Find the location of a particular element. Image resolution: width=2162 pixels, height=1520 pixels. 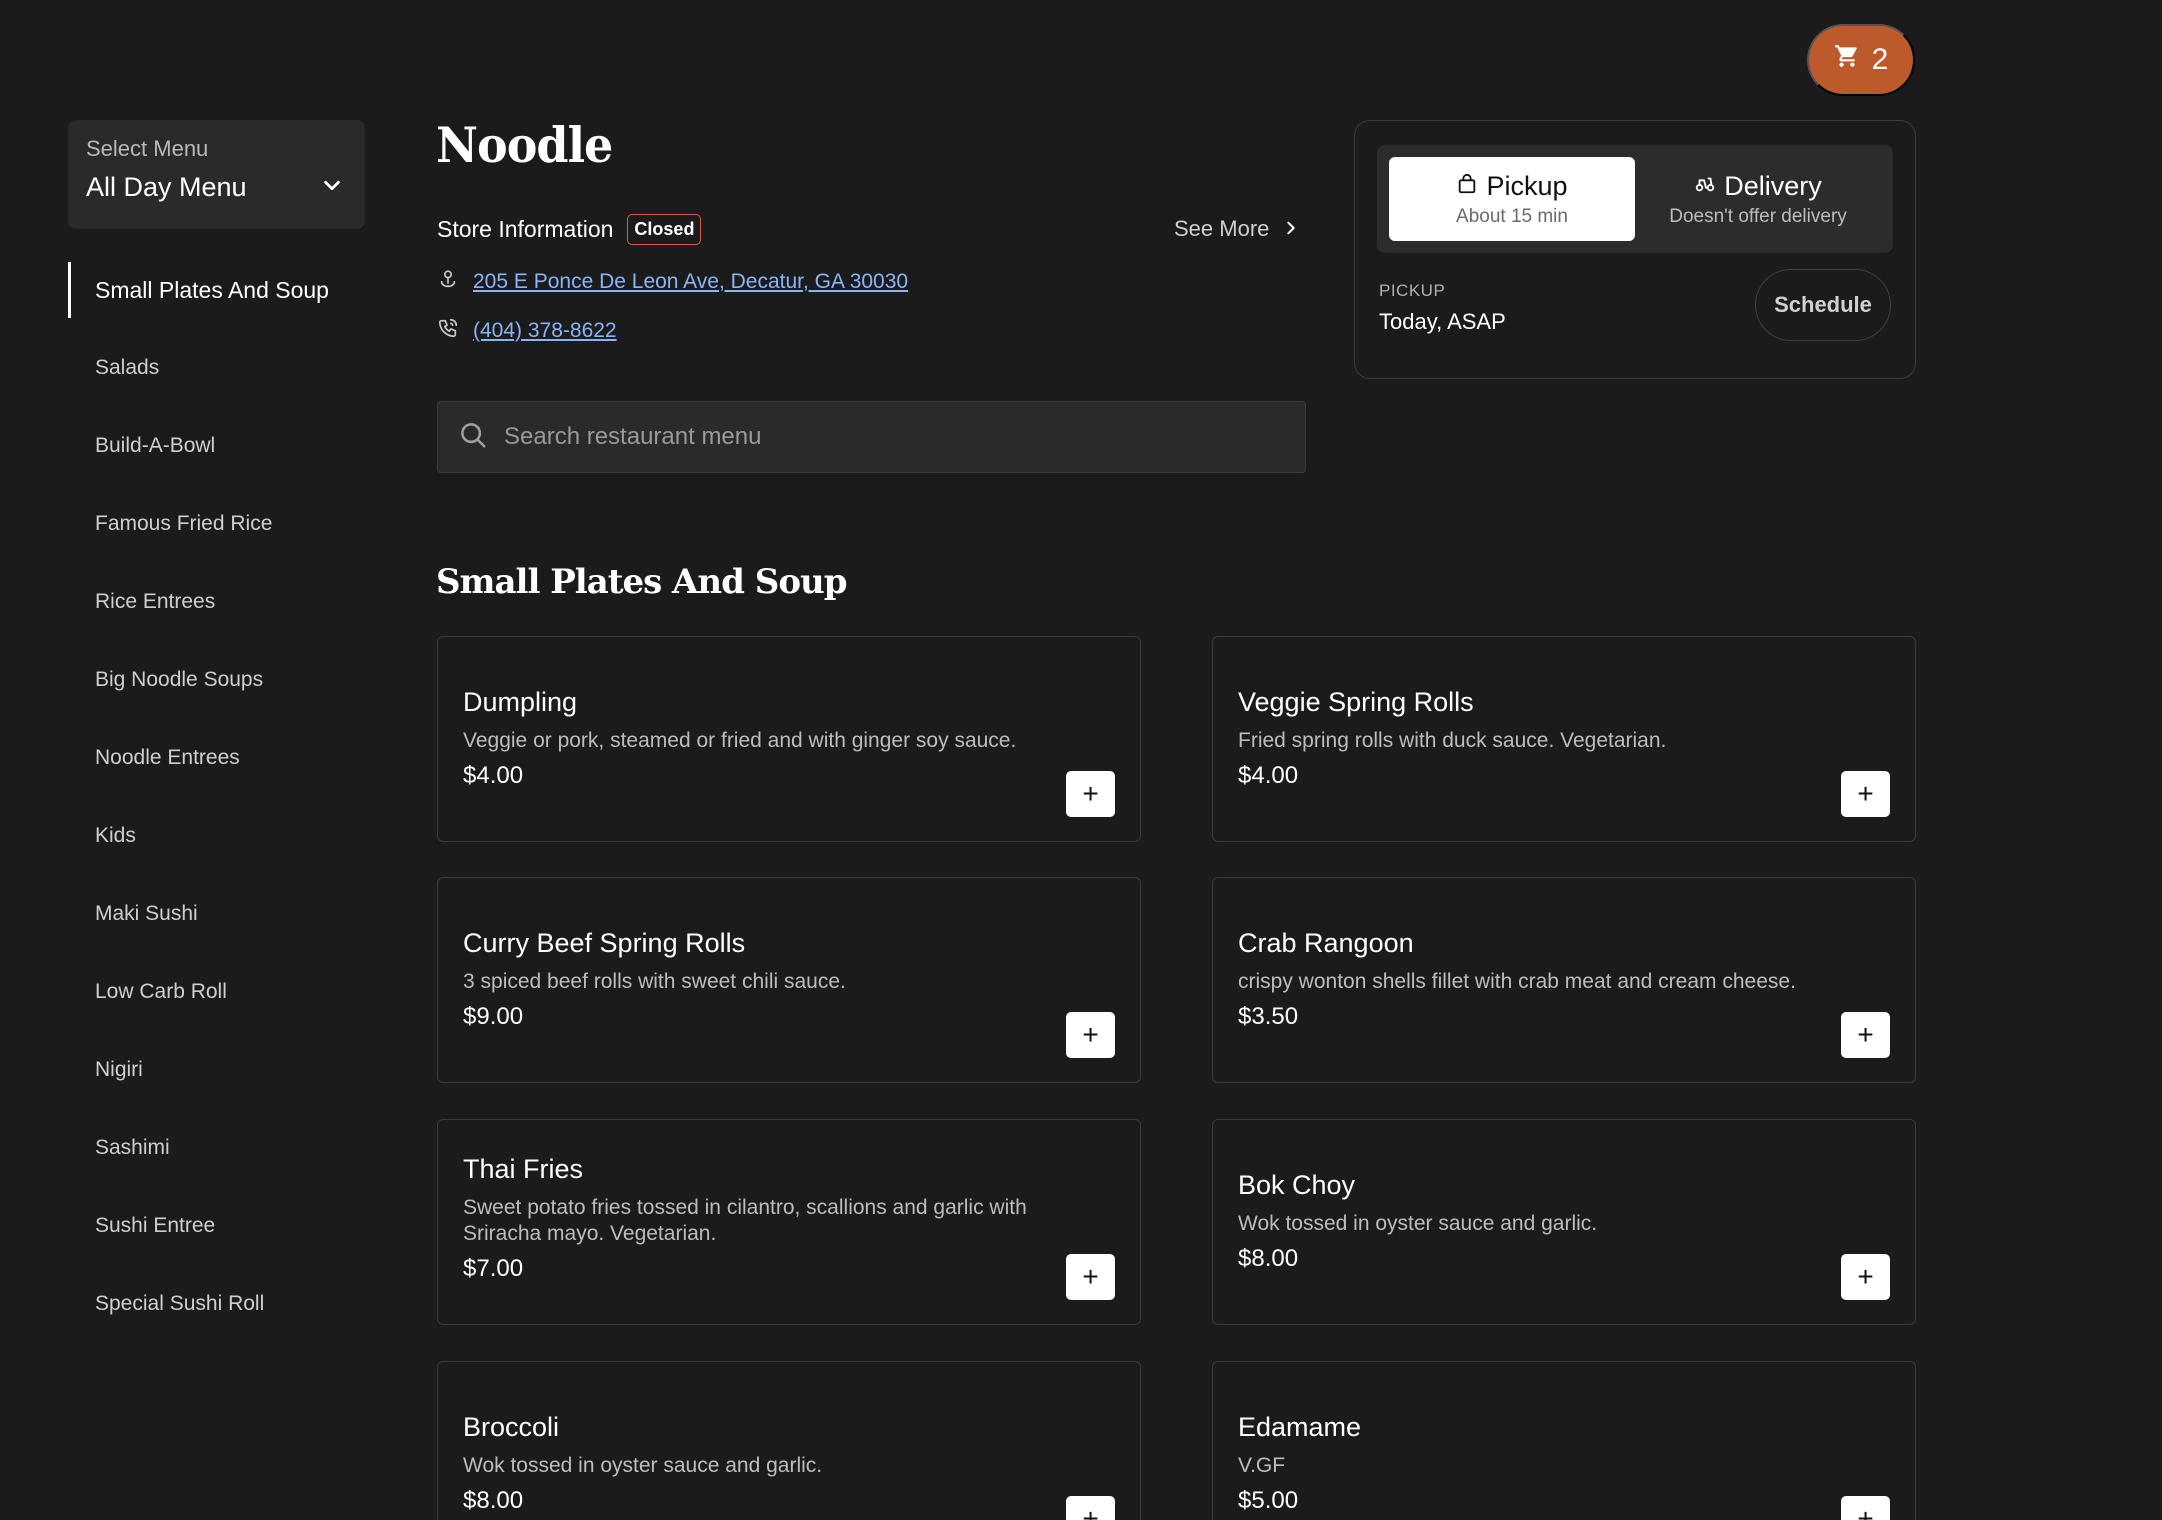

category-item-fried-rice: Famous Fried Rice is located at coordinates (216, 524).